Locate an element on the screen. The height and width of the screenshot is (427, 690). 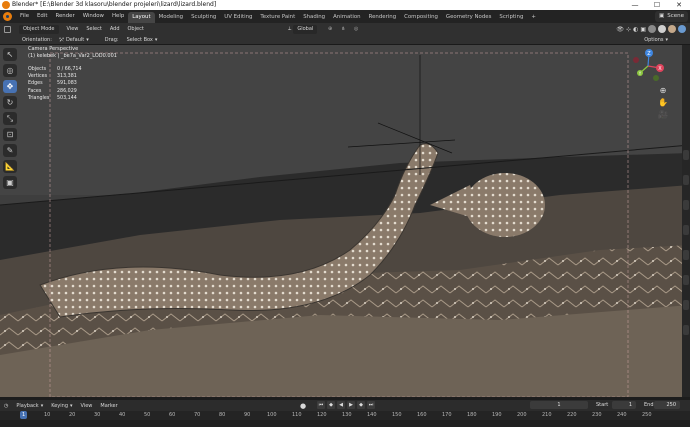
tab-uv-editing: UV Editing is located at coordinates (238, 17).